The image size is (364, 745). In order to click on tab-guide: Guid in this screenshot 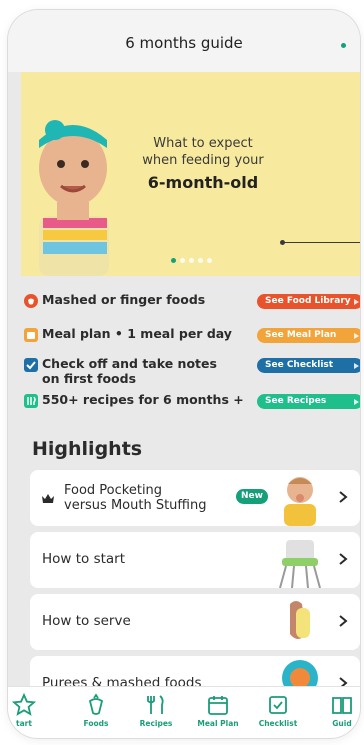, I will do `click(336, 710)`.